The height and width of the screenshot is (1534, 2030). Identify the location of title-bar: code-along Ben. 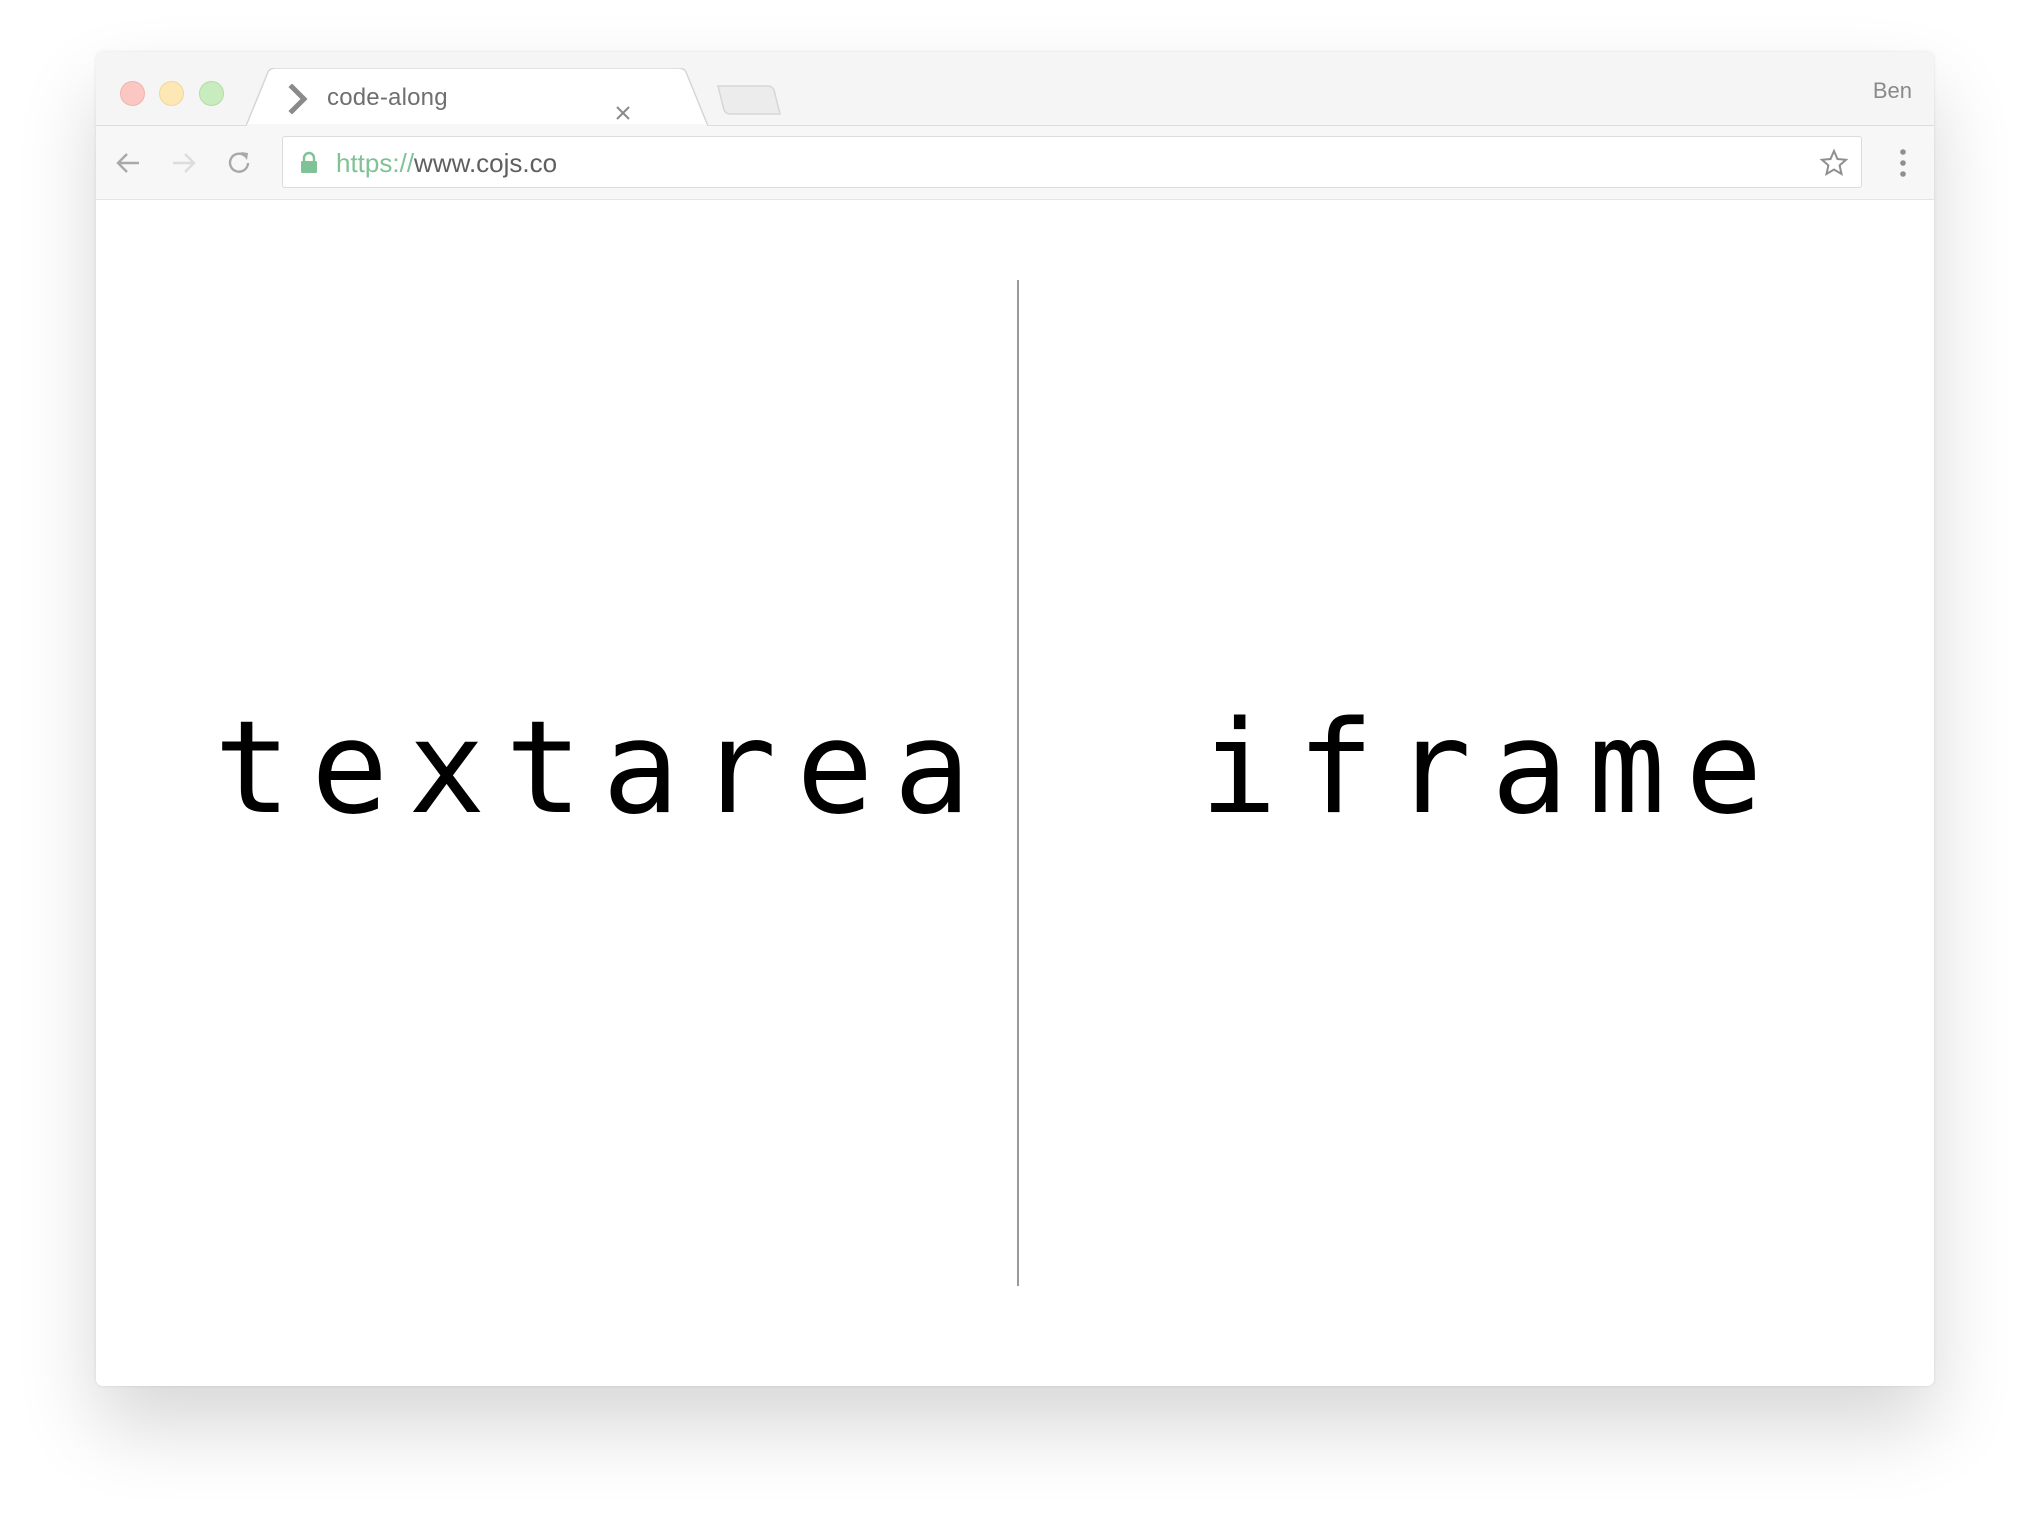
(1015, 89).